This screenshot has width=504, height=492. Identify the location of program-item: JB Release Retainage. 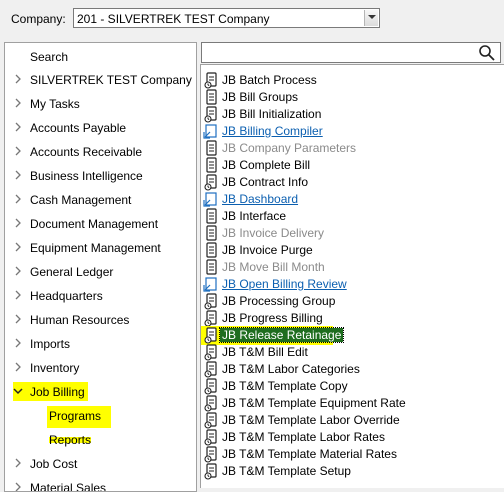
(352, 335).